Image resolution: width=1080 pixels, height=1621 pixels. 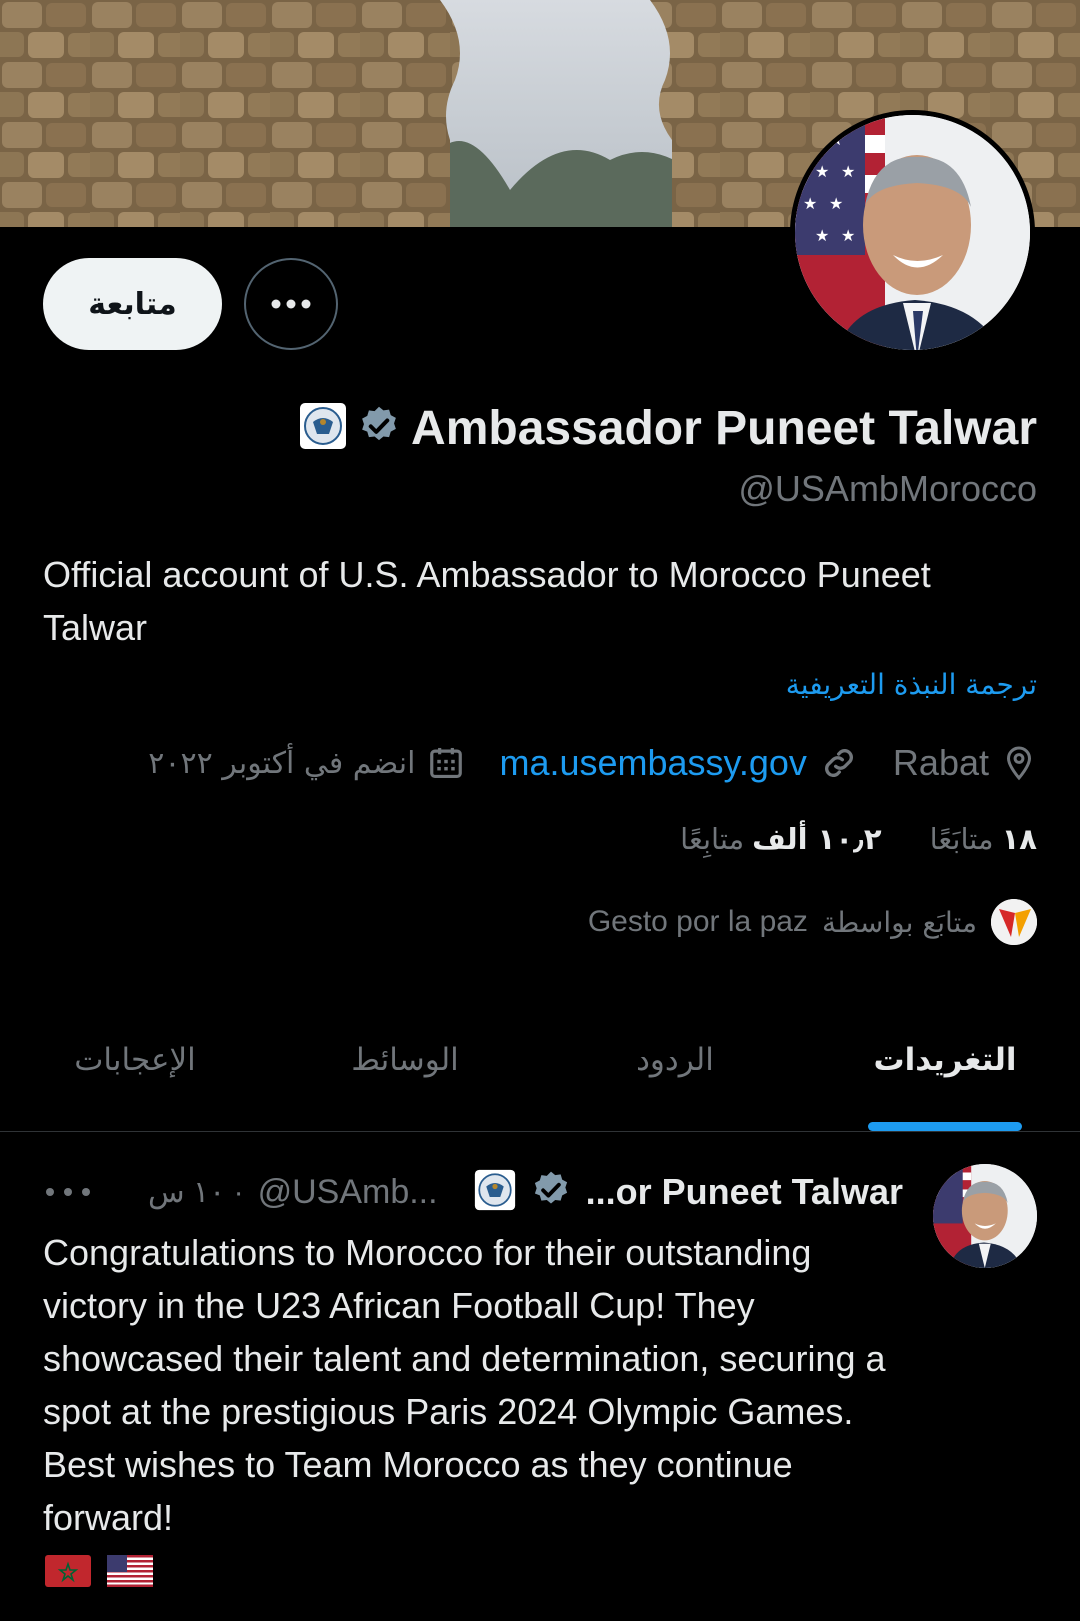 I want to click on tab-tweets: التغريدات, so click(x=945, y=1075).